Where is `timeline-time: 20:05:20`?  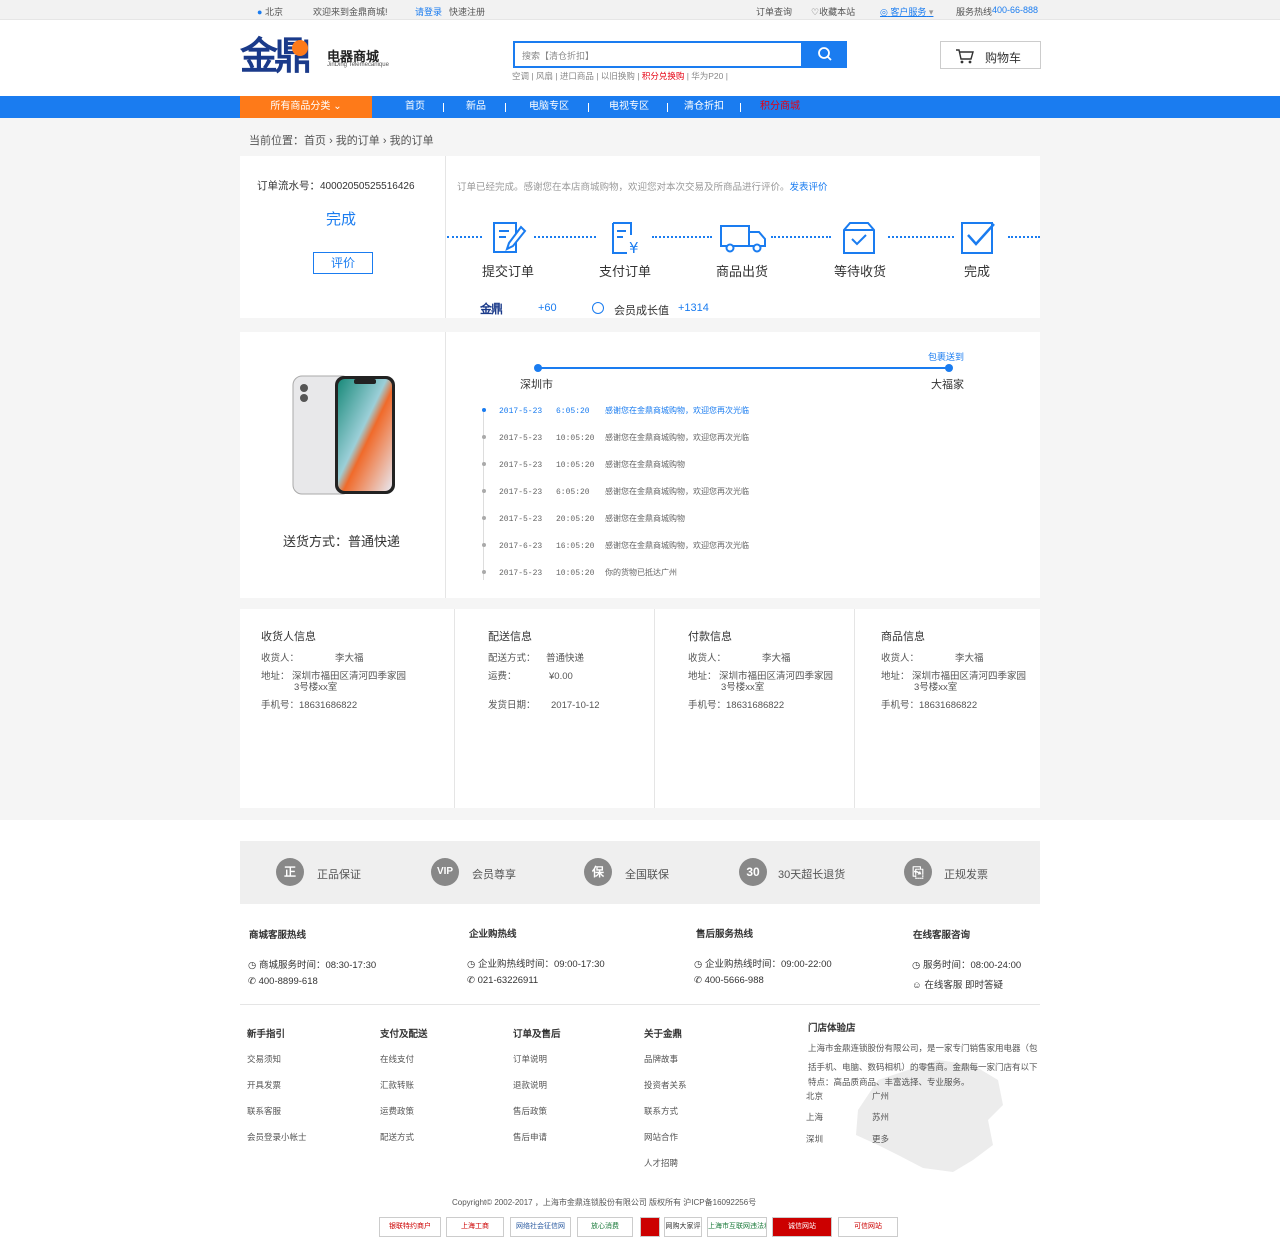 timeline-time: 20:05:20 is located at coordinates (575, 519).